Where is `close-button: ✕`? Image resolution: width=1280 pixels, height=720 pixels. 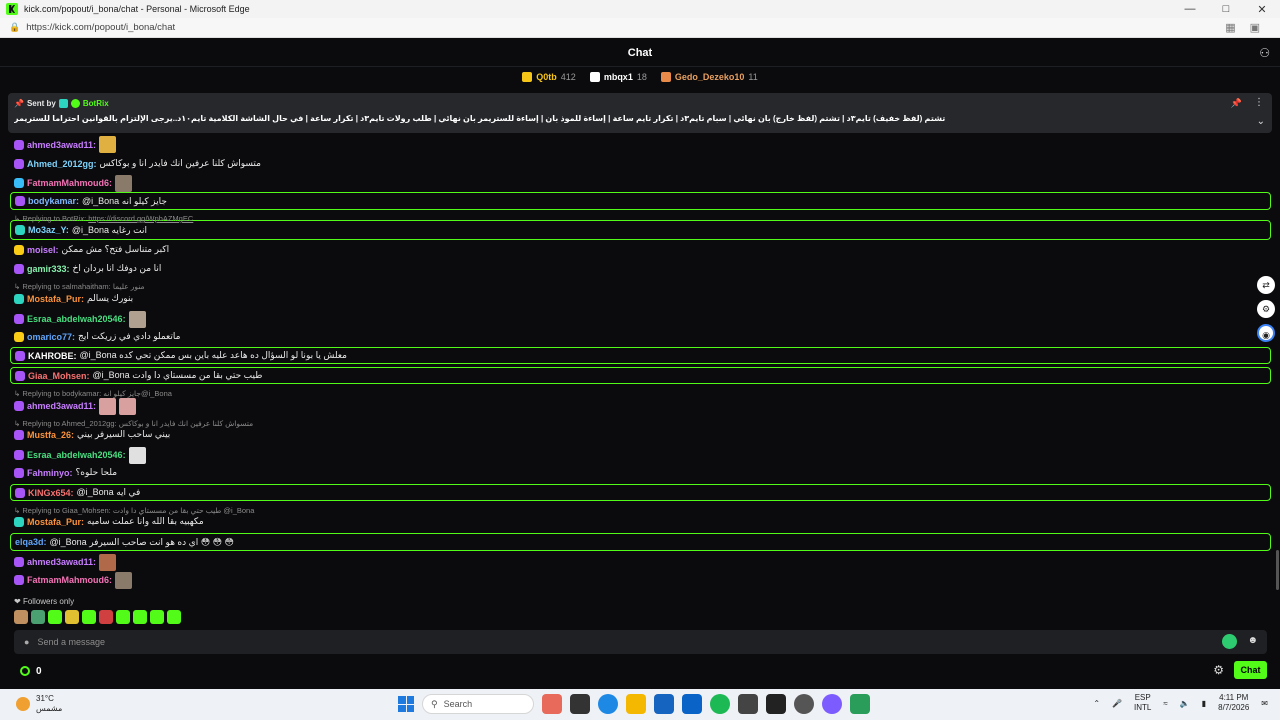 close-button: ✕ is located at coordinates (1262, 9).